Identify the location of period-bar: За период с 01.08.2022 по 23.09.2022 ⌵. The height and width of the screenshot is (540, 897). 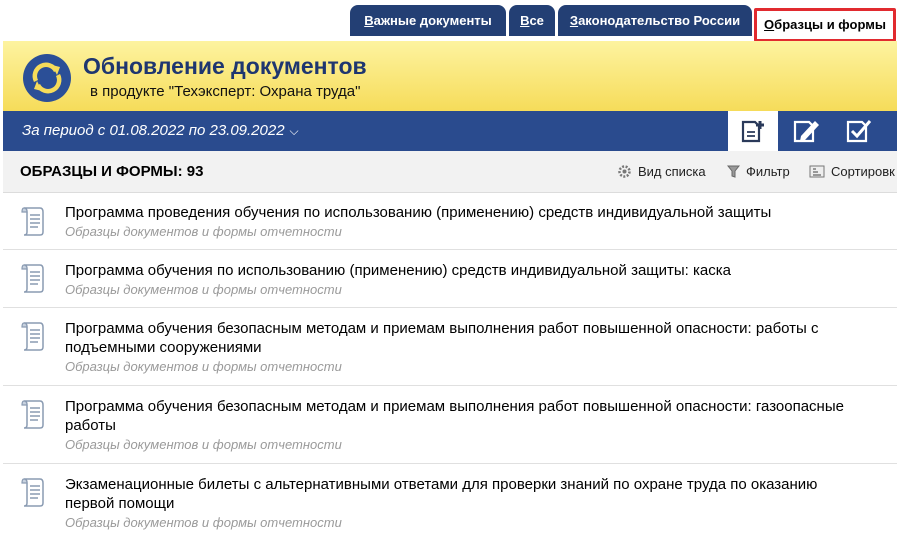
(450, 131).